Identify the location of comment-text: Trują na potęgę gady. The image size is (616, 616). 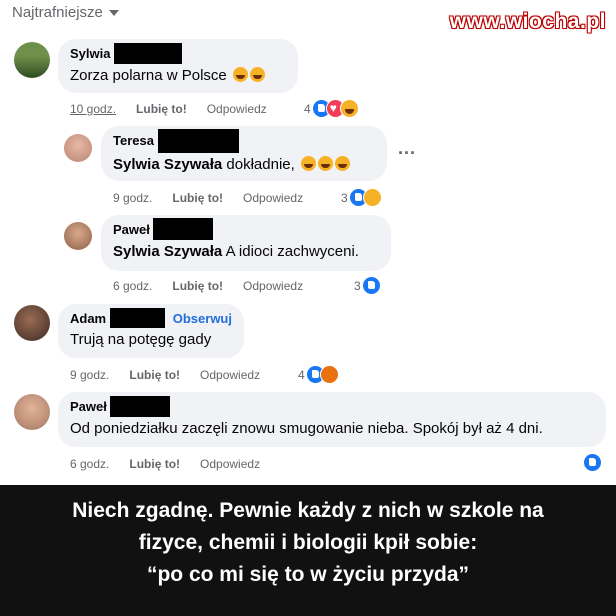
(141, 339).